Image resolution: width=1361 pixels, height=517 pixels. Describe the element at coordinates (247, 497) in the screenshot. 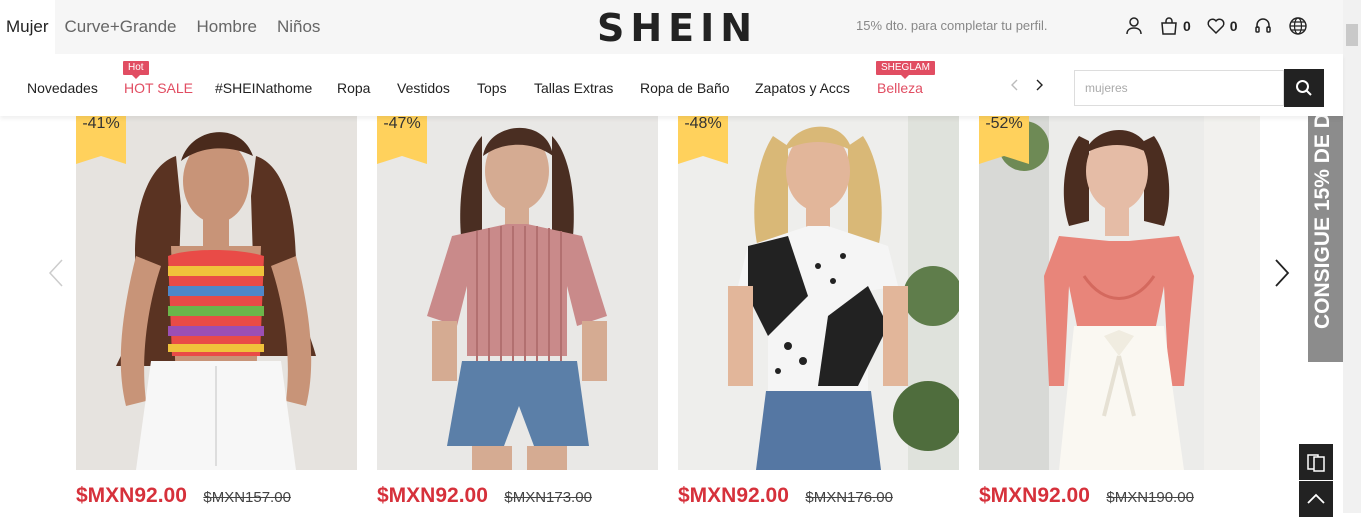

I see `product-old-price: $MXN157.00` at that location.